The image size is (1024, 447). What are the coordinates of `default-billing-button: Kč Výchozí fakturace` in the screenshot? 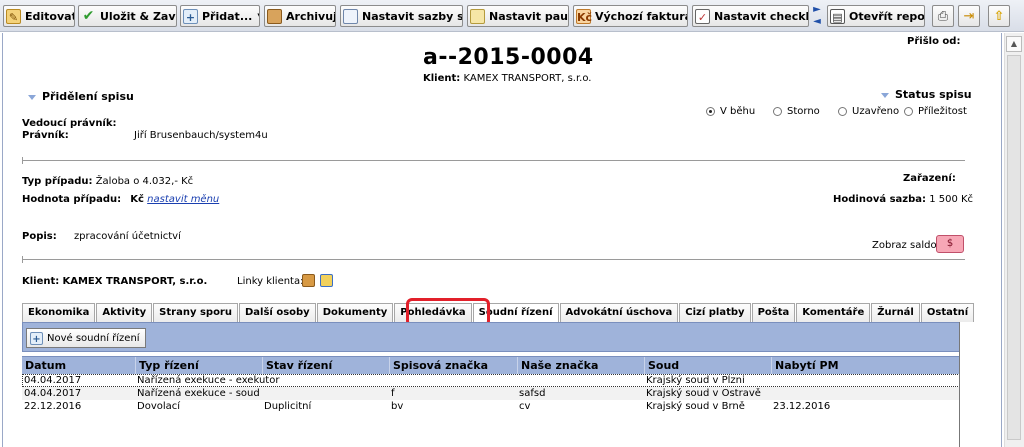 It's located at (630, 16).